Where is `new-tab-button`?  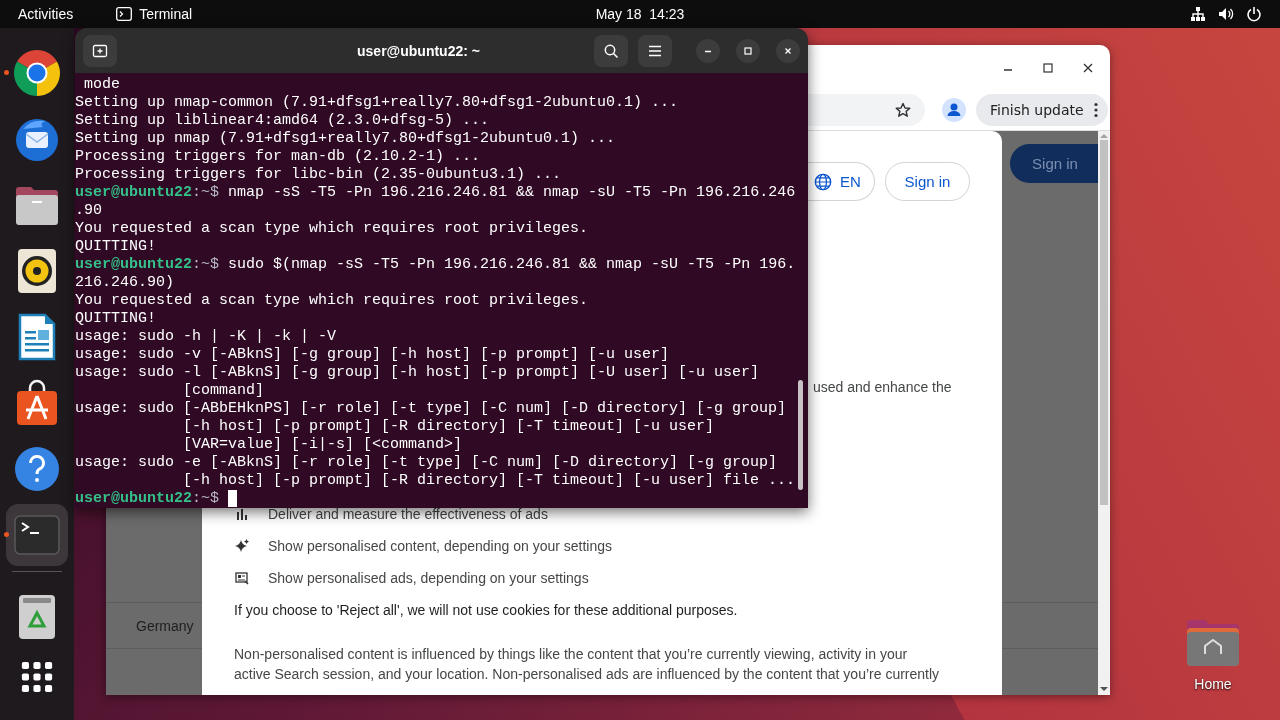
new-tab-button is located at coordinates (100, 50).